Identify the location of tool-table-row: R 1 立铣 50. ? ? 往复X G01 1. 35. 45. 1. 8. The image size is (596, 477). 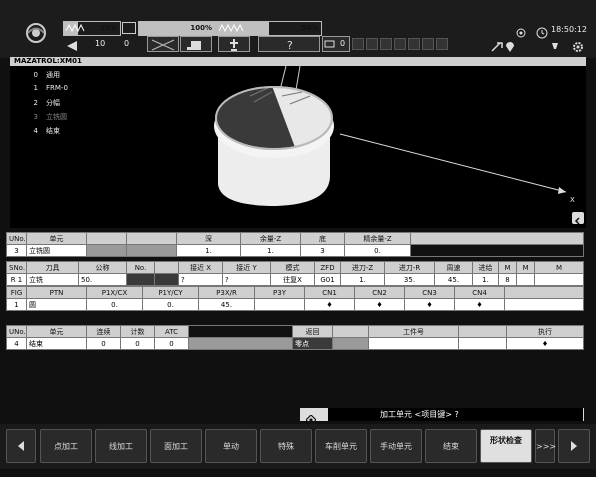
(295, 279).